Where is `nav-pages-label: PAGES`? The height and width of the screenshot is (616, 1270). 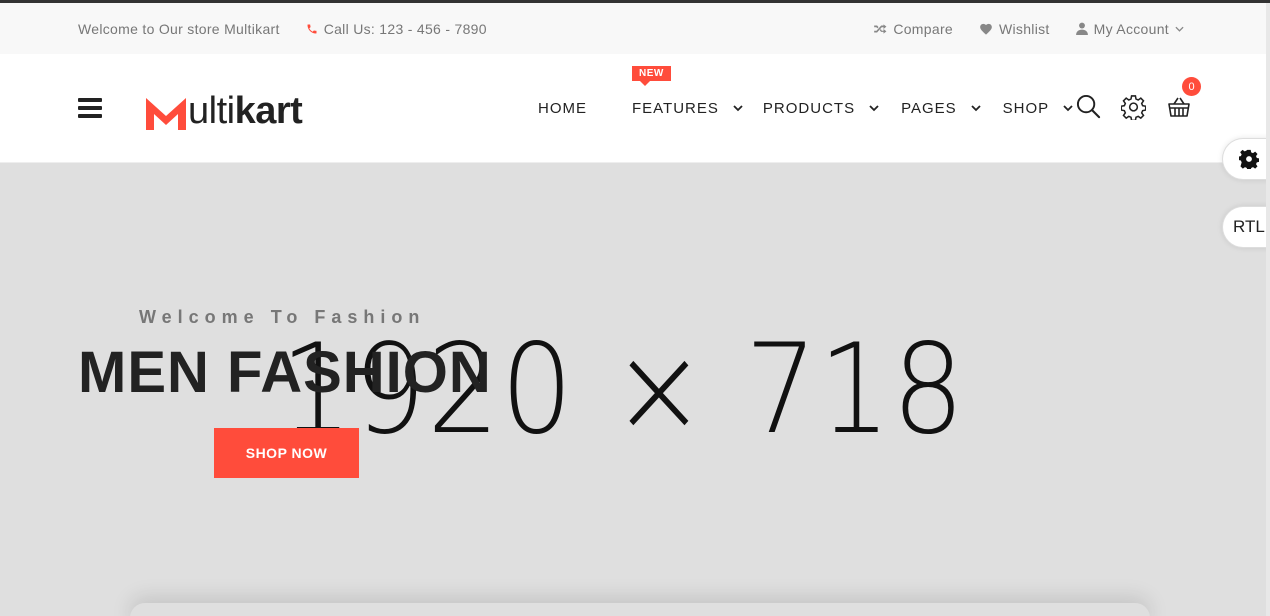 nav-pages-label: PAGES is located at coordinates (929, 108).